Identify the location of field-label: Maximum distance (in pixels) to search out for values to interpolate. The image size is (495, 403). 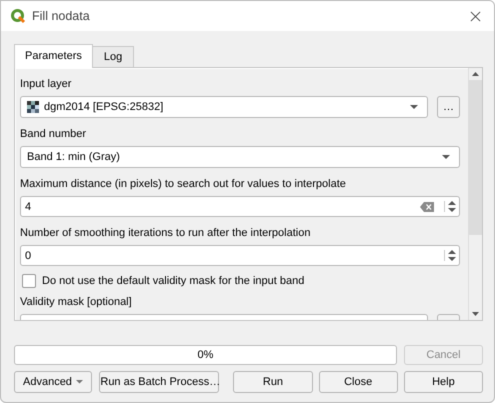
(183, 185).